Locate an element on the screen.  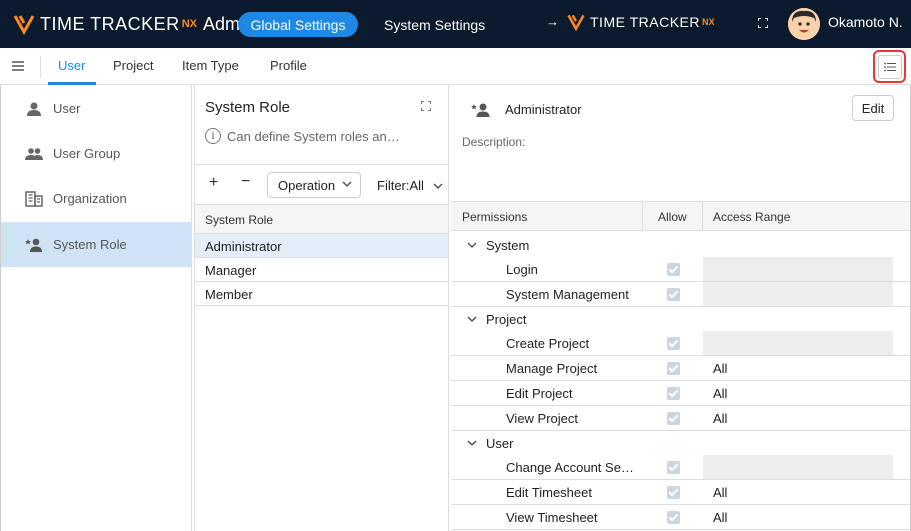
timetracker-link: TIME TRACKER NX is located at coordinates (640, 22).